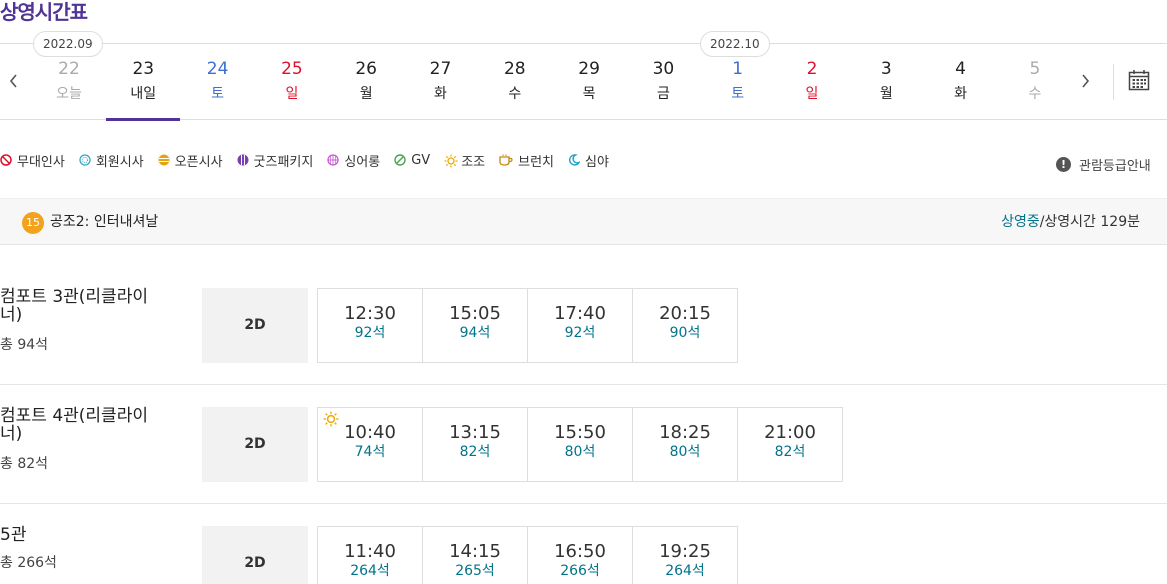 This screenshot has width=1167, height=584. I want to click on showtime-slot: 21:00 82석, so click(790, 444).